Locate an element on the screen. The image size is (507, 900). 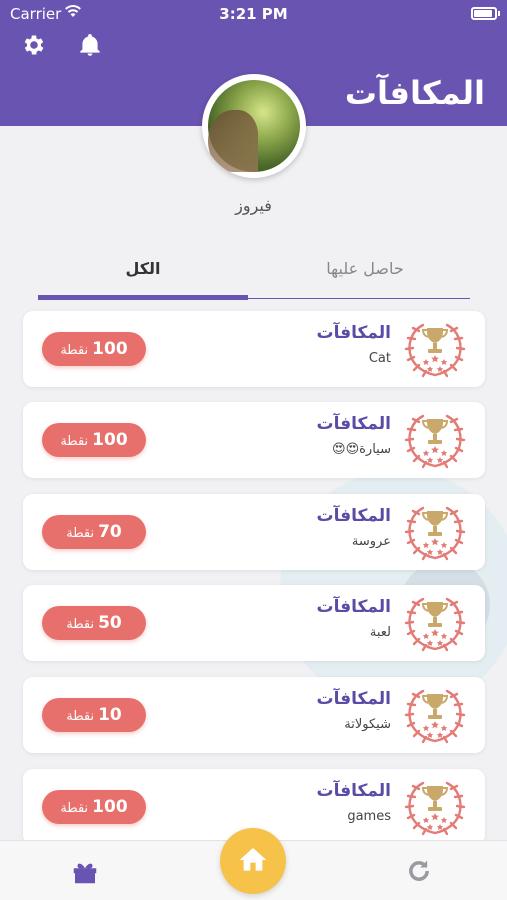
battery-icon is located at coordinates (485, 13).